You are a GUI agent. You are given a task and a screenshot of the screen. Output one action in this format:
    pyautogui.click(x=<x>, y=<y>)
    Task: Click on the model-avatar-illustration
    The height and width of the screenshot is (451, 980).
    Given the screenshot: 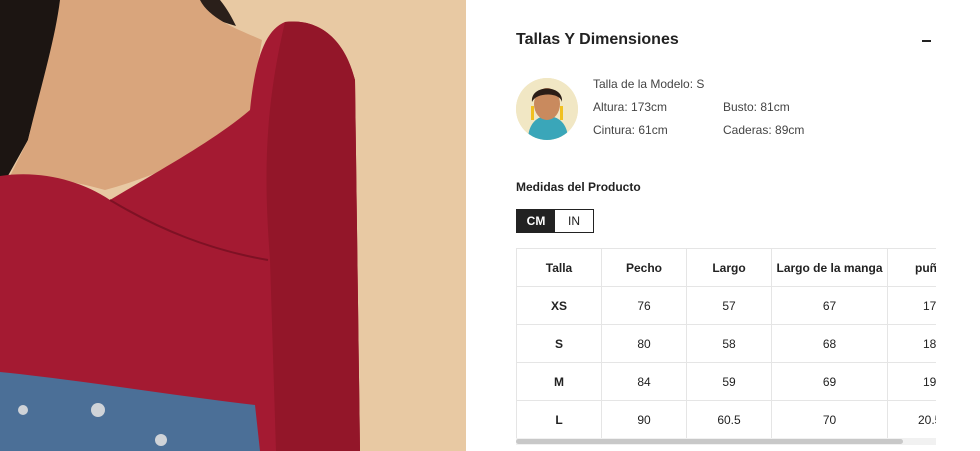 What is the action you would take?
    pyautogui.click(x=547, y=109)
    